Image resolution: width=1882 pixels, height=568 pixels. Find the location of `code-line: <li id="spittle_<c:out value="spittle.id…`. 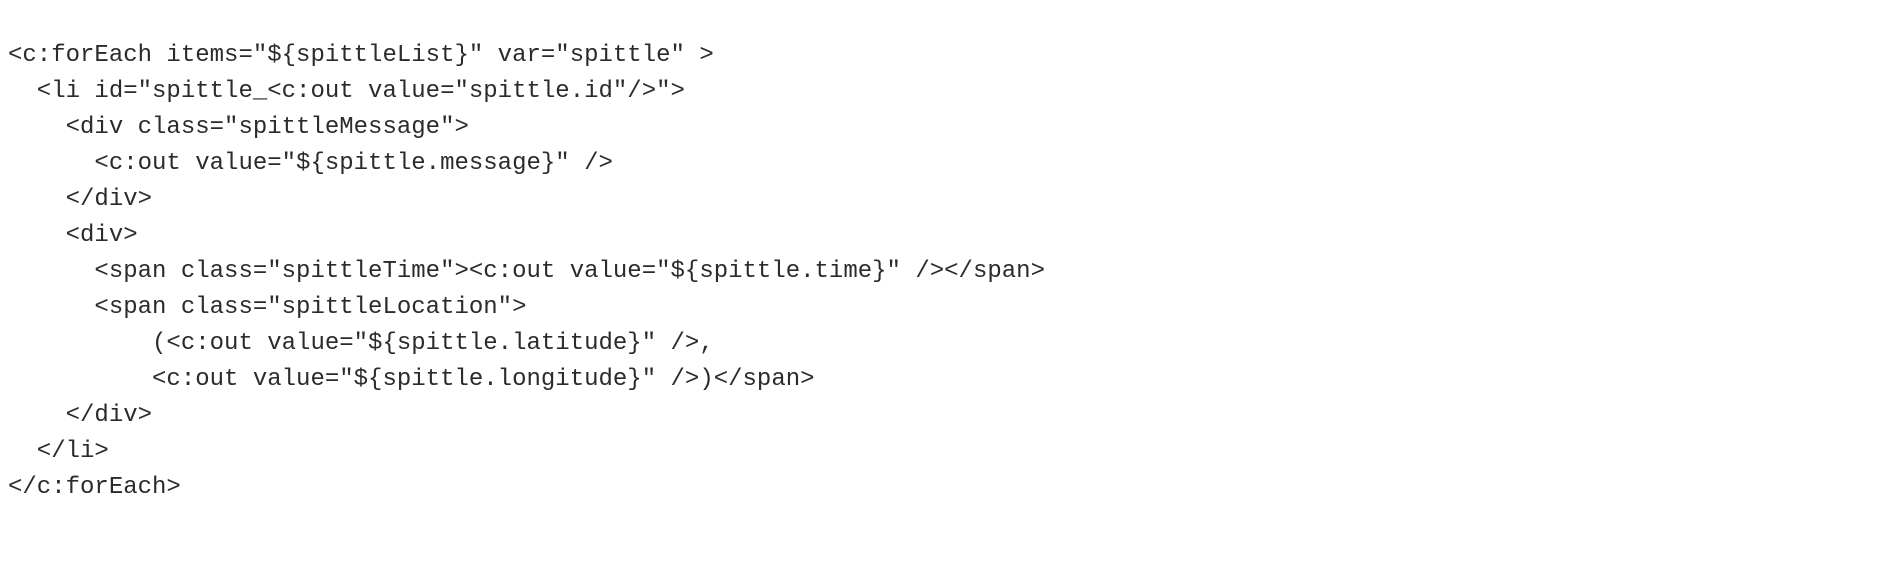

code-line: <li id="spittle_<c:out value="spittle.id… is located at coordinates (346, 91).